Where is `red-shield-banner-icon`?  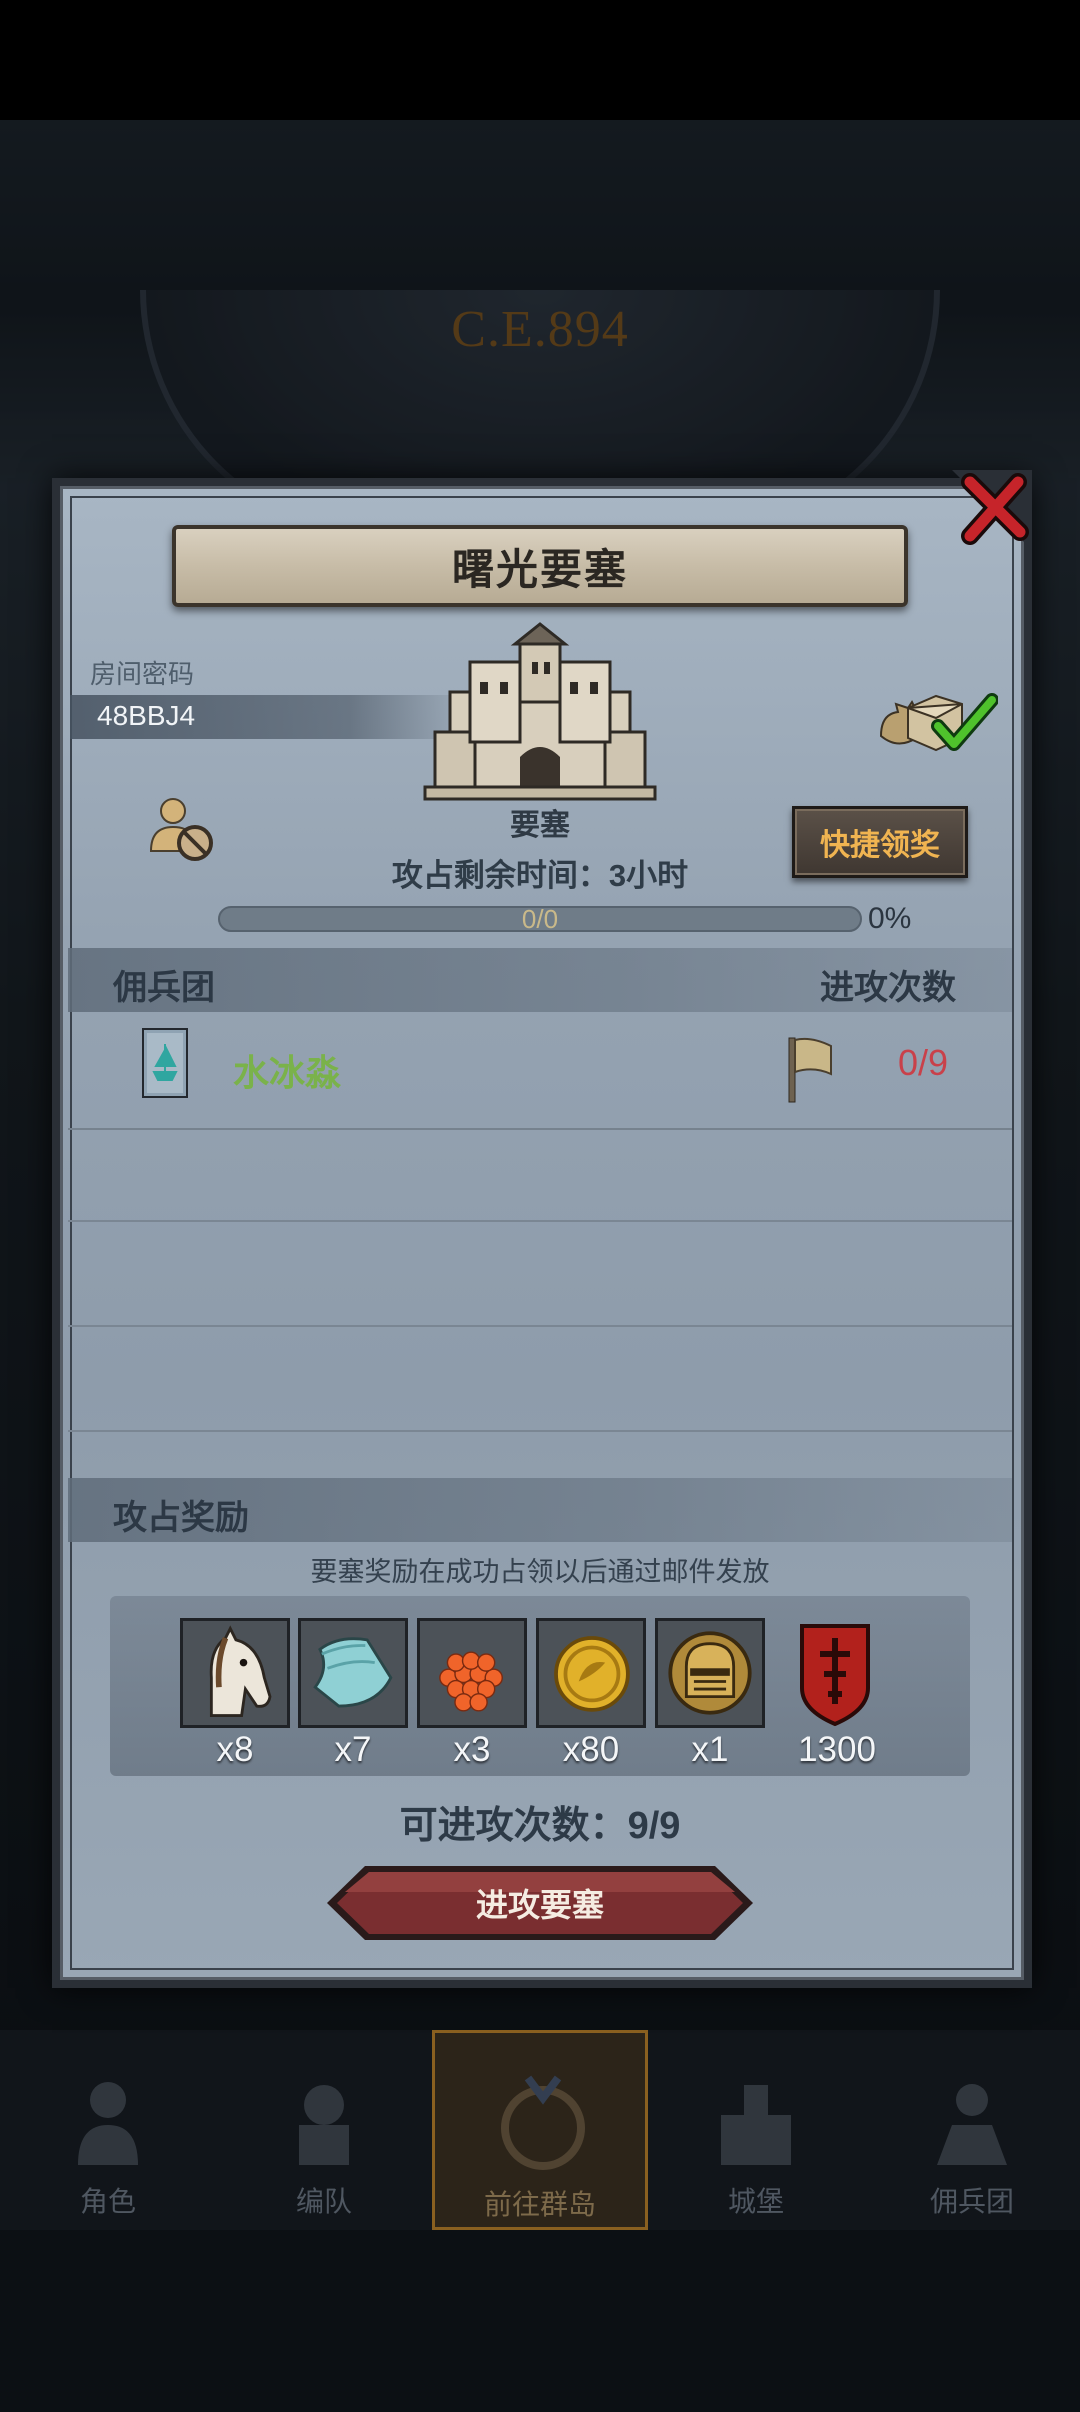
red-shield-banner-icon is located at coordinates (835, 1673).